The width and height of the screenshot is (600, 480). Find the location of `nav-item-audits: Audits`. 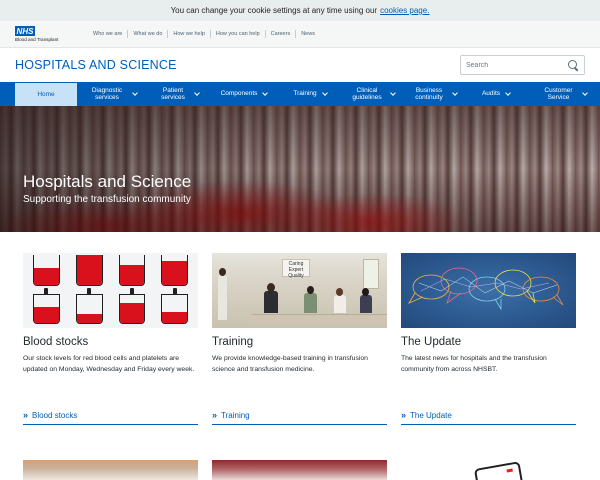

nav-item-audits: Audits is located at coordinates (496, 94).